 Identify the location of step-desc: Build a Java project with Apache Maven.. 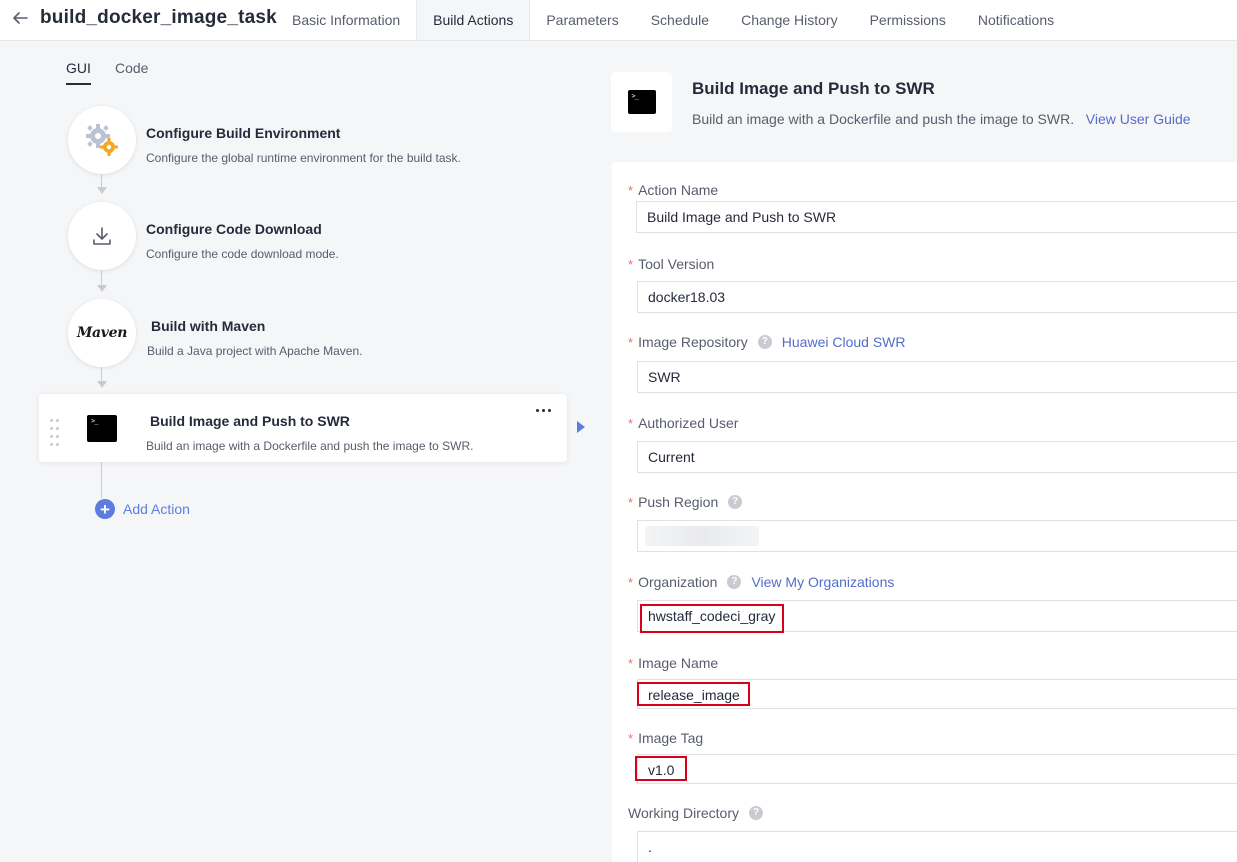
(255, 351).